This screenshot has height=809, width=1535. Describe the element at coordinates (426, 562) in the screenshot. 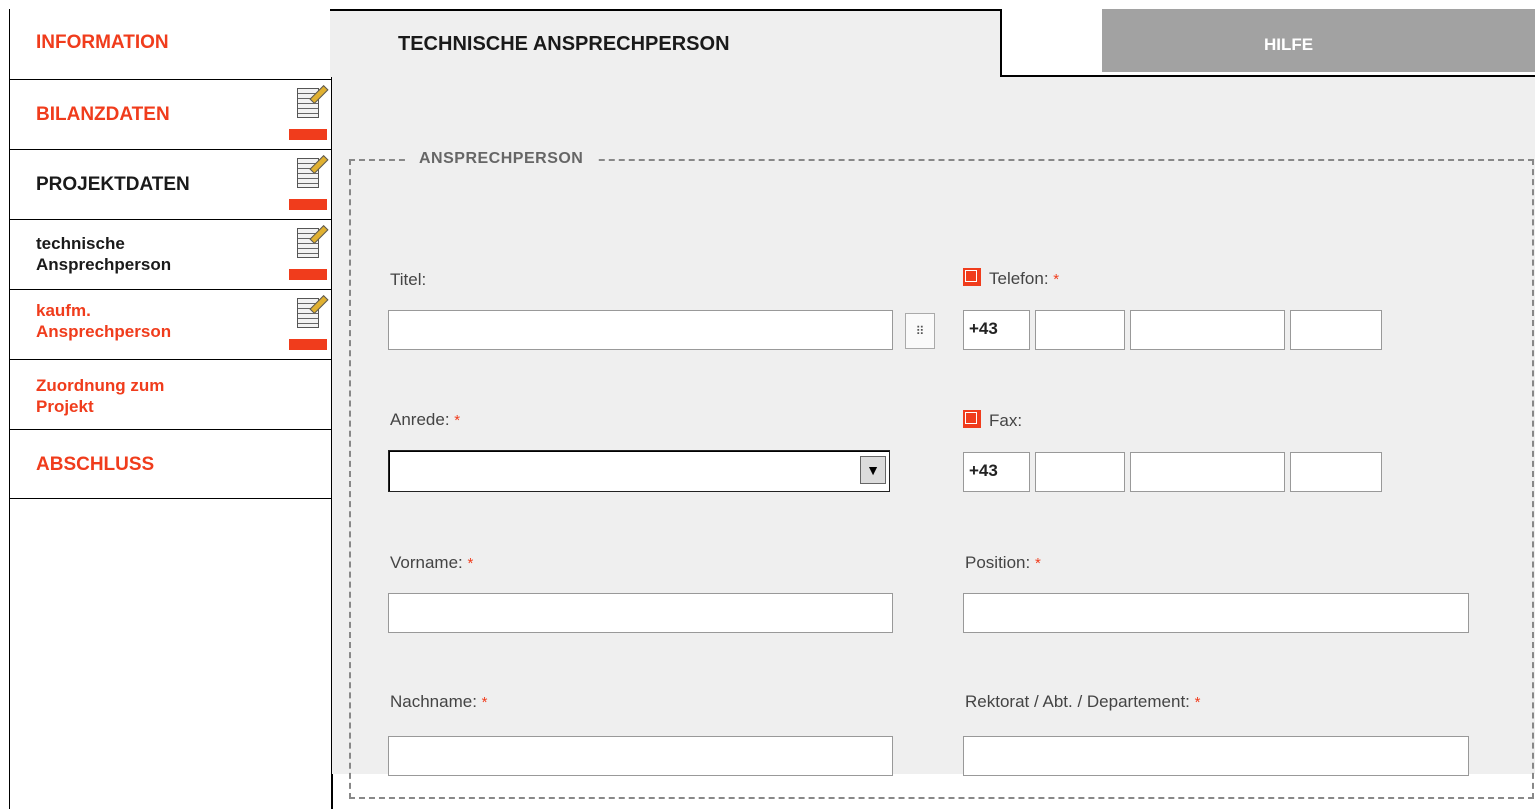

I see `vorname-label-text: Vorname:` at that location.